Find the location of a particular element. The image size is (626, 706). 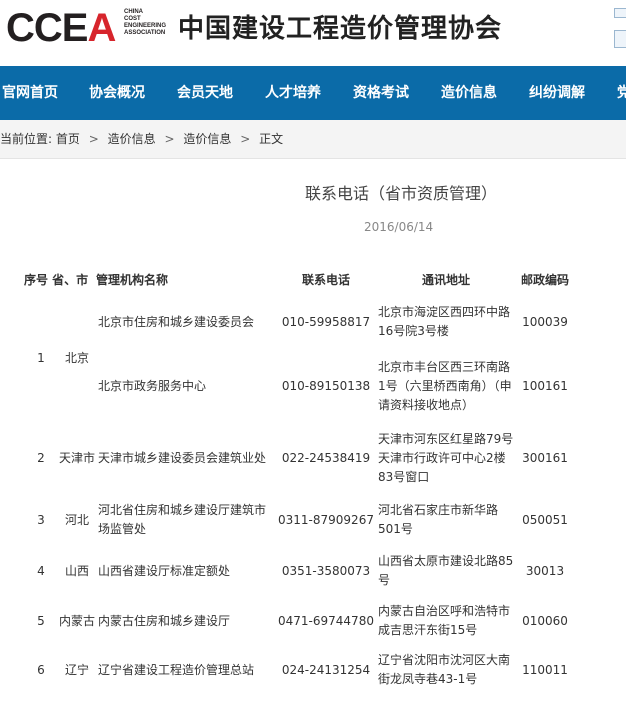

article-date: 2016/06/14 is located at coordinates (399, 227).